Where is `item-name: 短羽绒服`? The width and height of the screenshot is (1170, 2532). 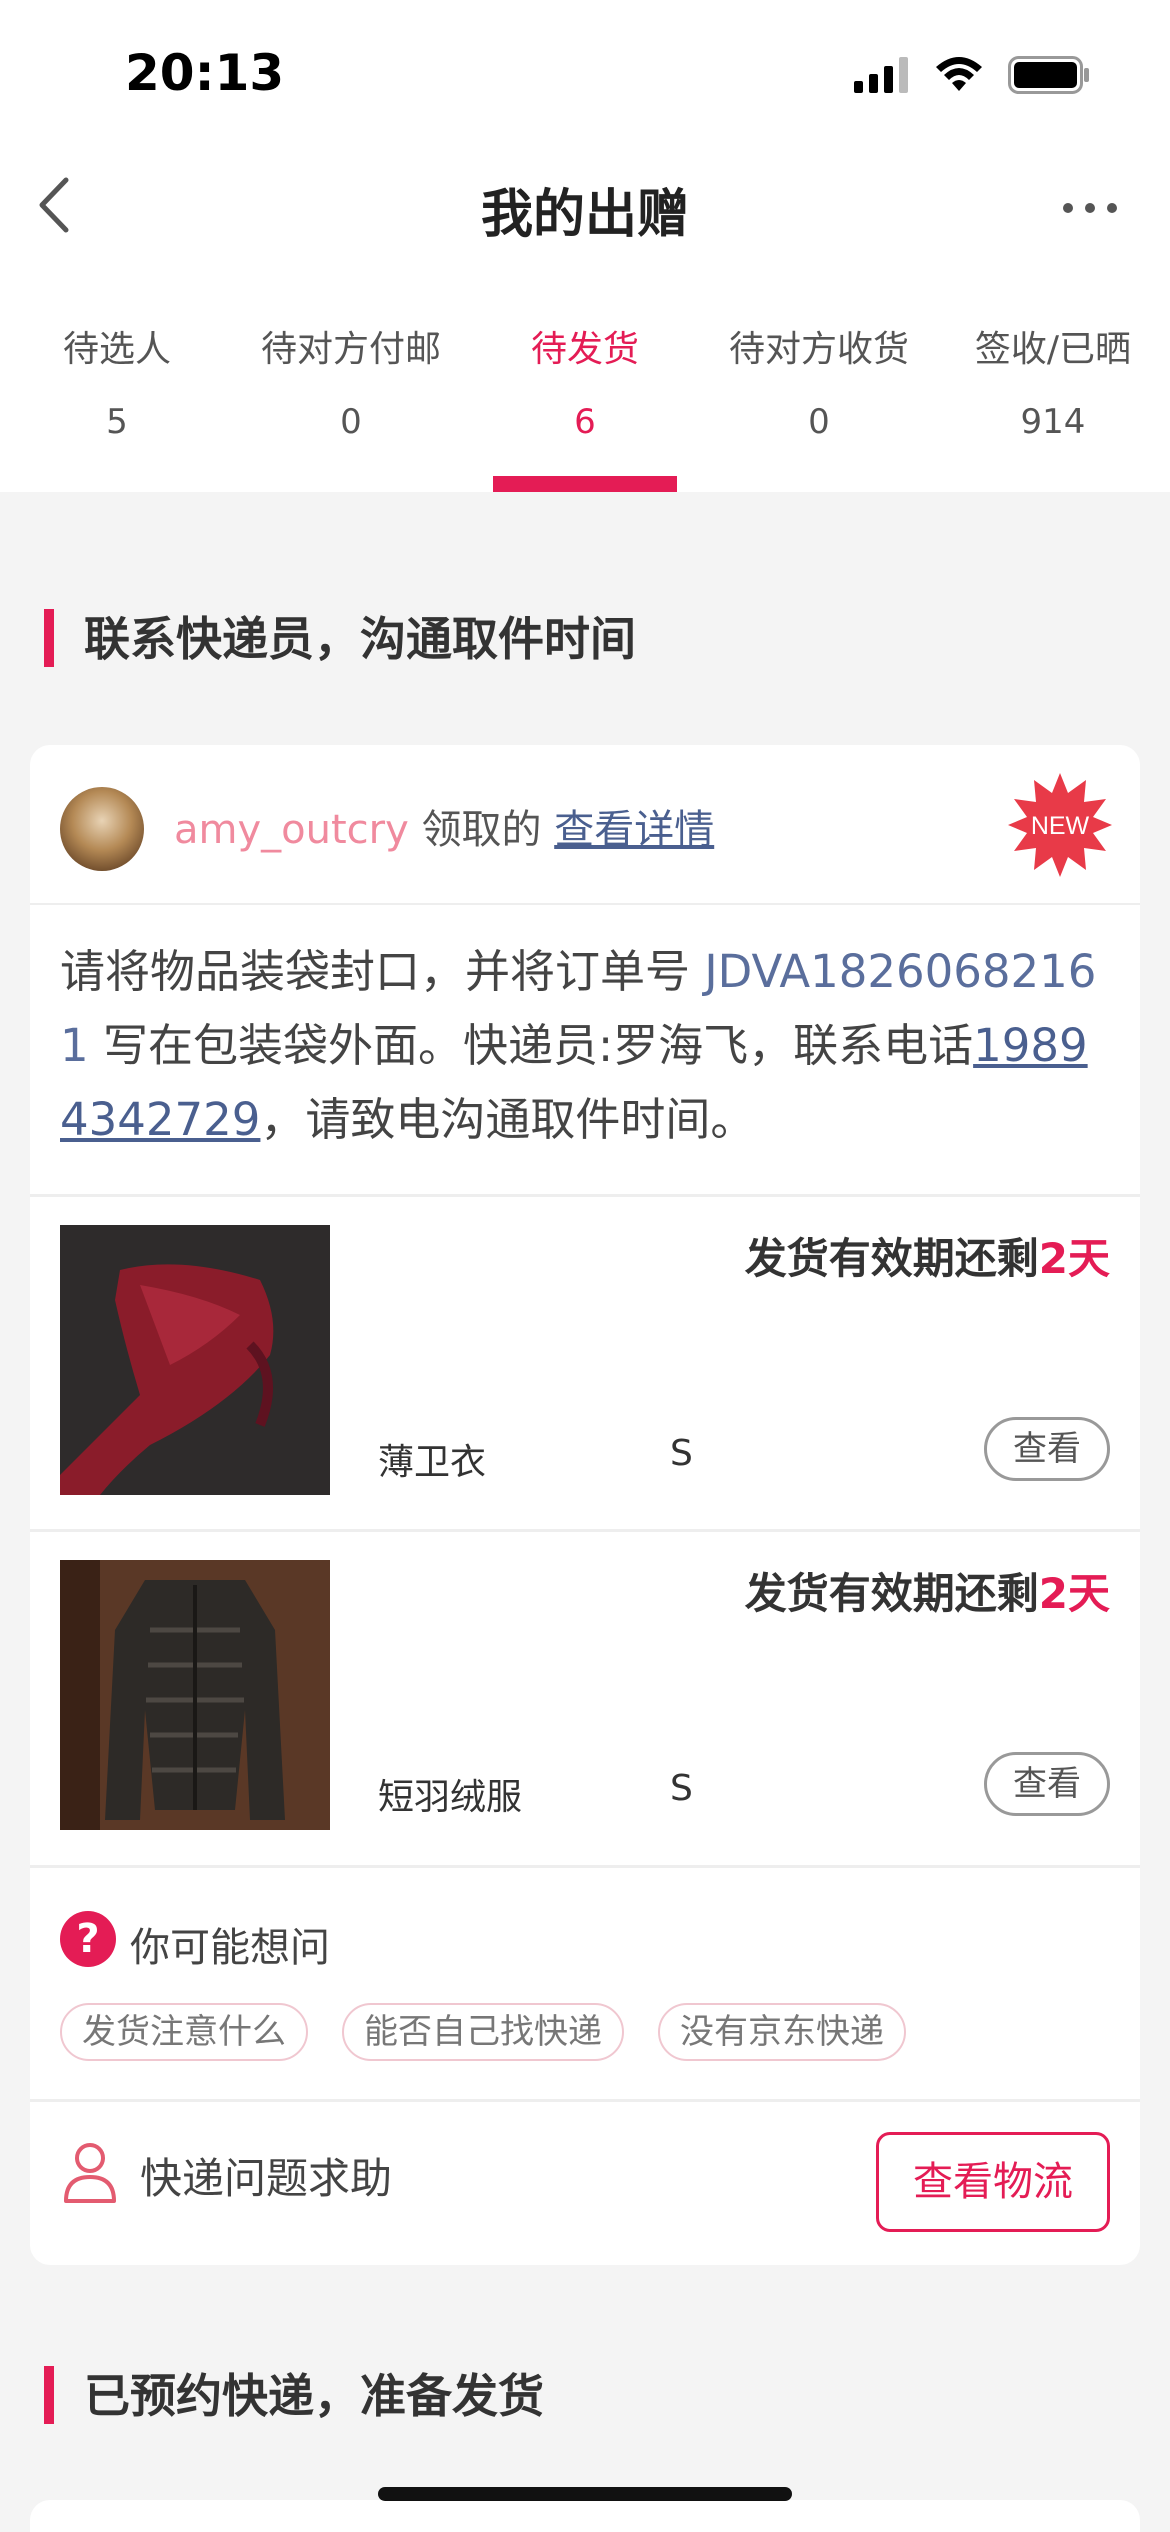 item-name: 短羽绒服 is located at coordinates (450, 1797).